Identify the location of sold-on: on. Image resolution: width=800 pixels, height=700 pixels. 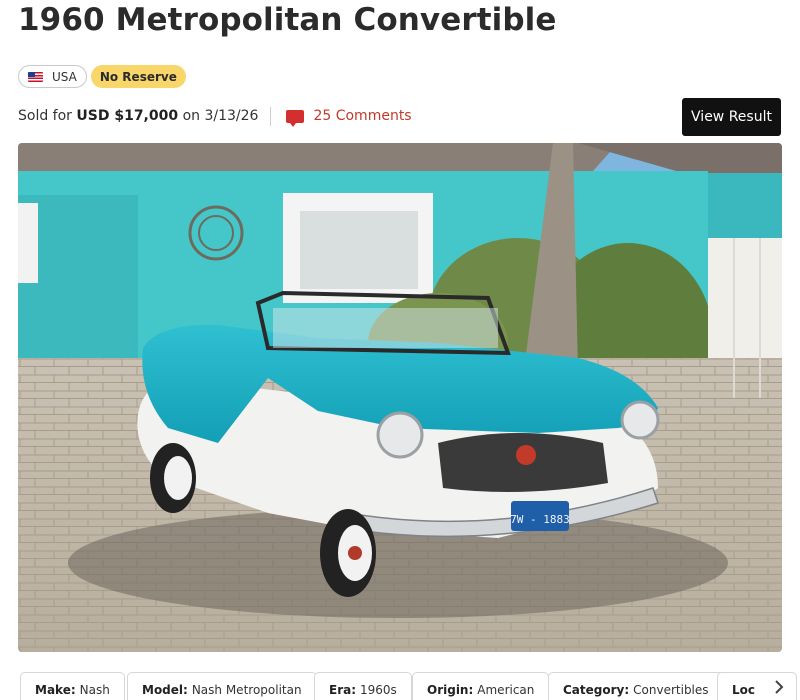
(191, 116).